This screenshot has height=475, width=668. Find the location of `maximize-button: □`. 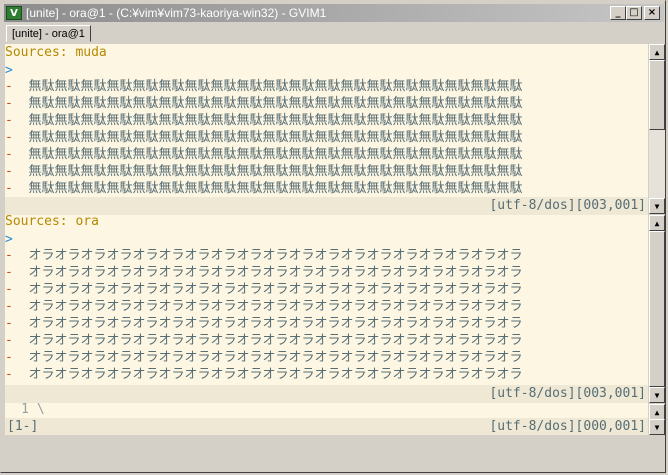

maximize-button: □ is located at coordinates (634, 13).